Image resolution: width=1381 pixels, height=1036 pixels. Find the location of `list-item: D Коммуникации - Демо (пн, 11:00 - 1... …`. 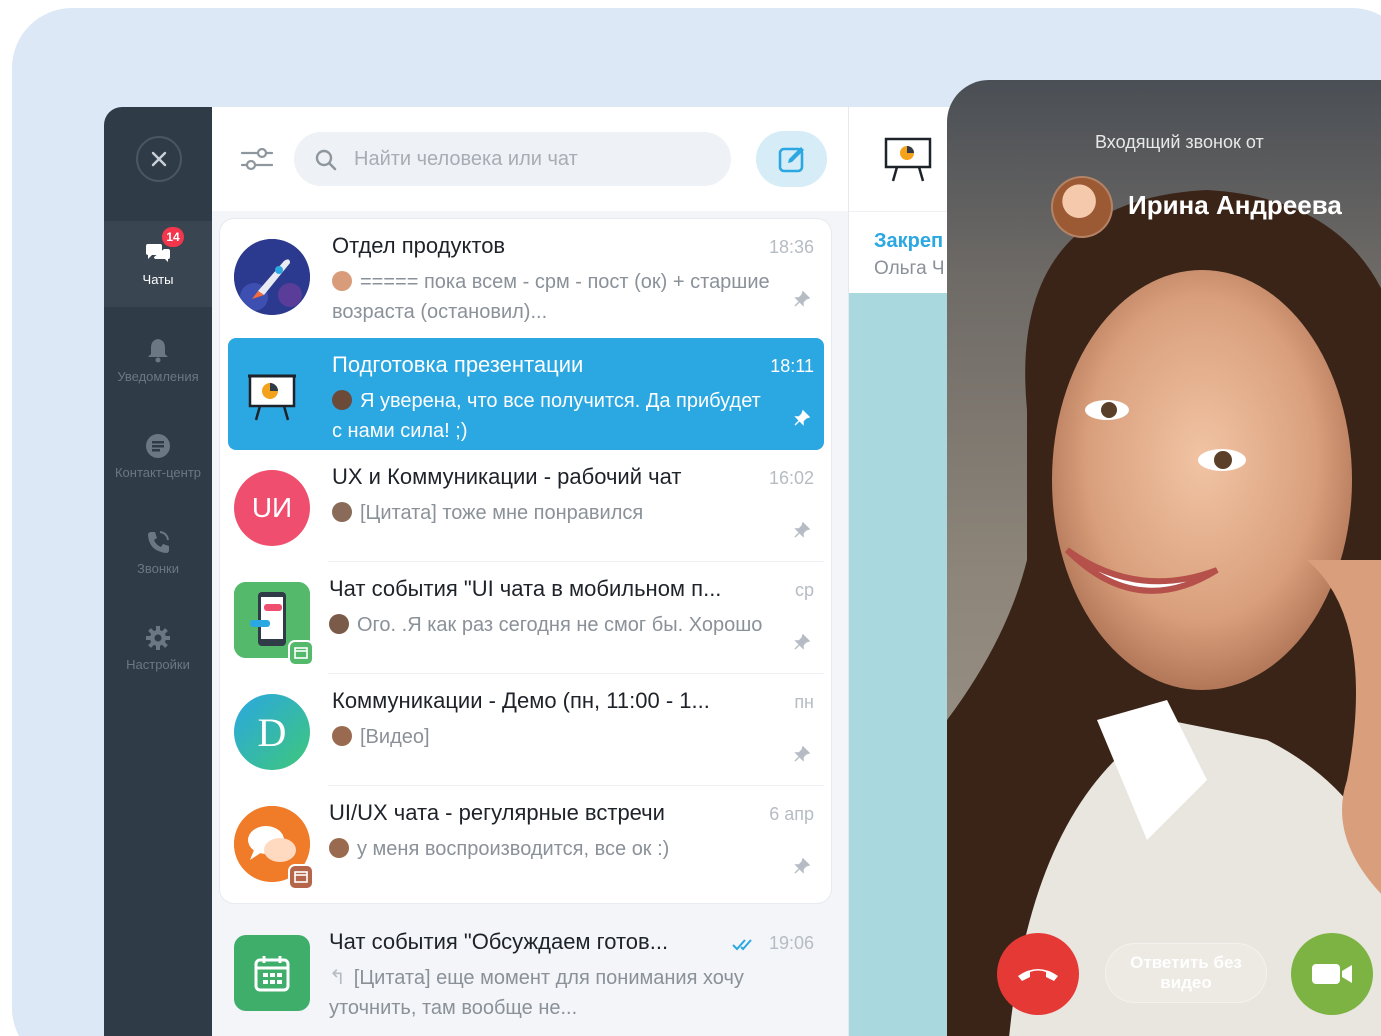

list-item: D Коммуникации - Демо (пн, 11:00 - 1... … is located at coordinates (526, 730).